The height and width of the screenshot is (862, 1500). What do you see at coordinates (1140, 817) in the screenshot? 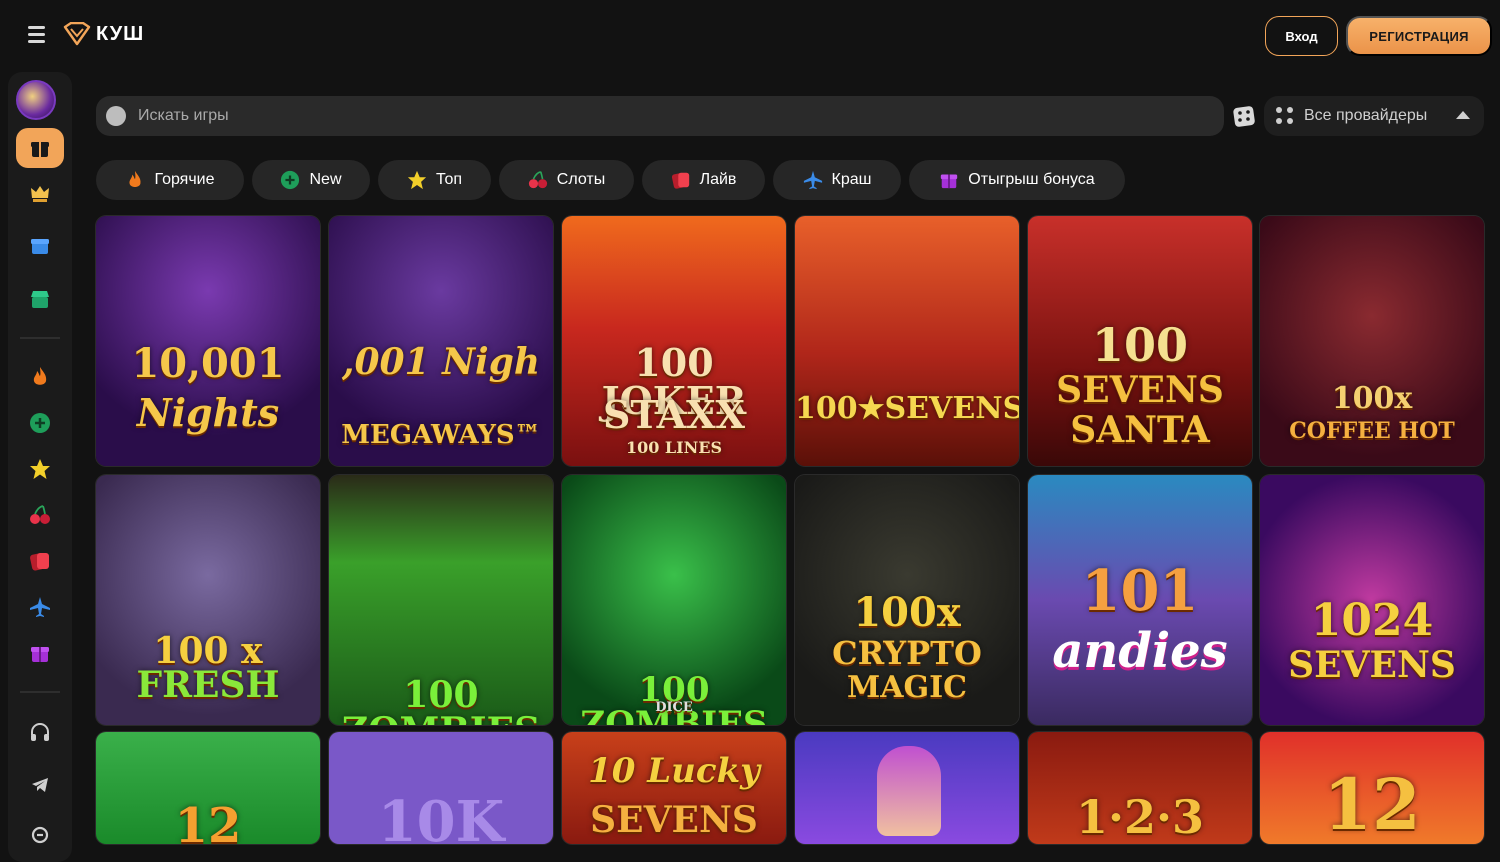
I see `game-title: 1·2·3` at bounding box center [1140, 817].